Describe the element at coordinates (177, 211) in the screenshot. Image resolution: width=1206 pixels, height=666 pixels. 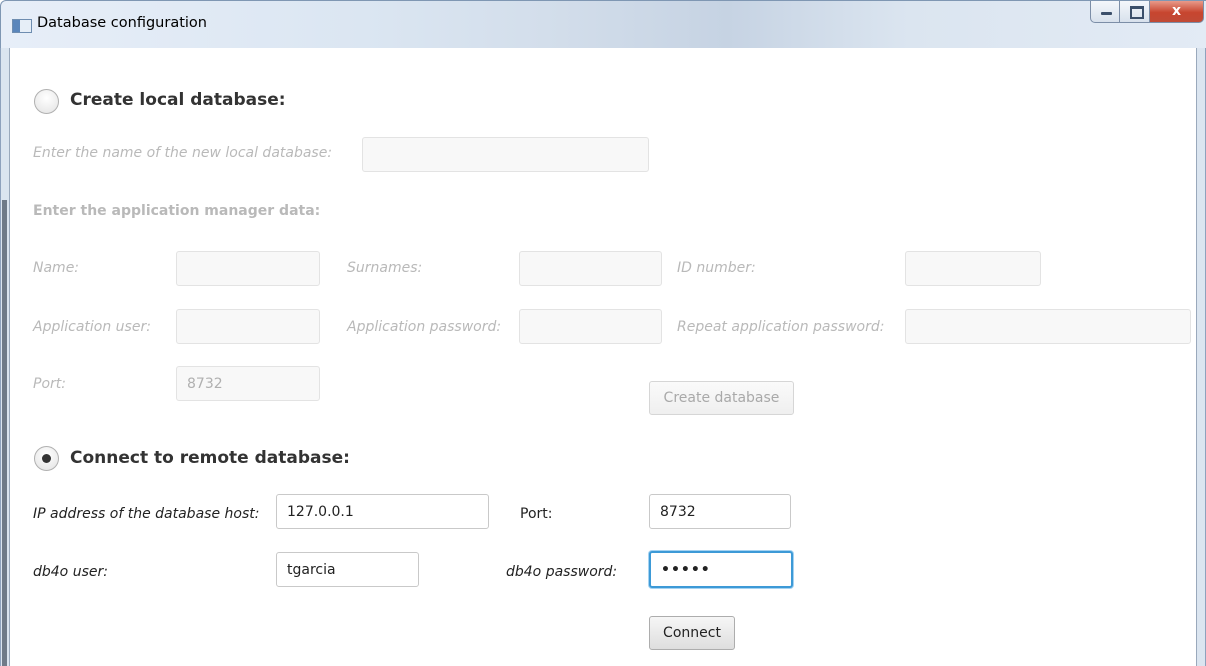
I see `manager-data-header: Enter the application manager data:` at that location.